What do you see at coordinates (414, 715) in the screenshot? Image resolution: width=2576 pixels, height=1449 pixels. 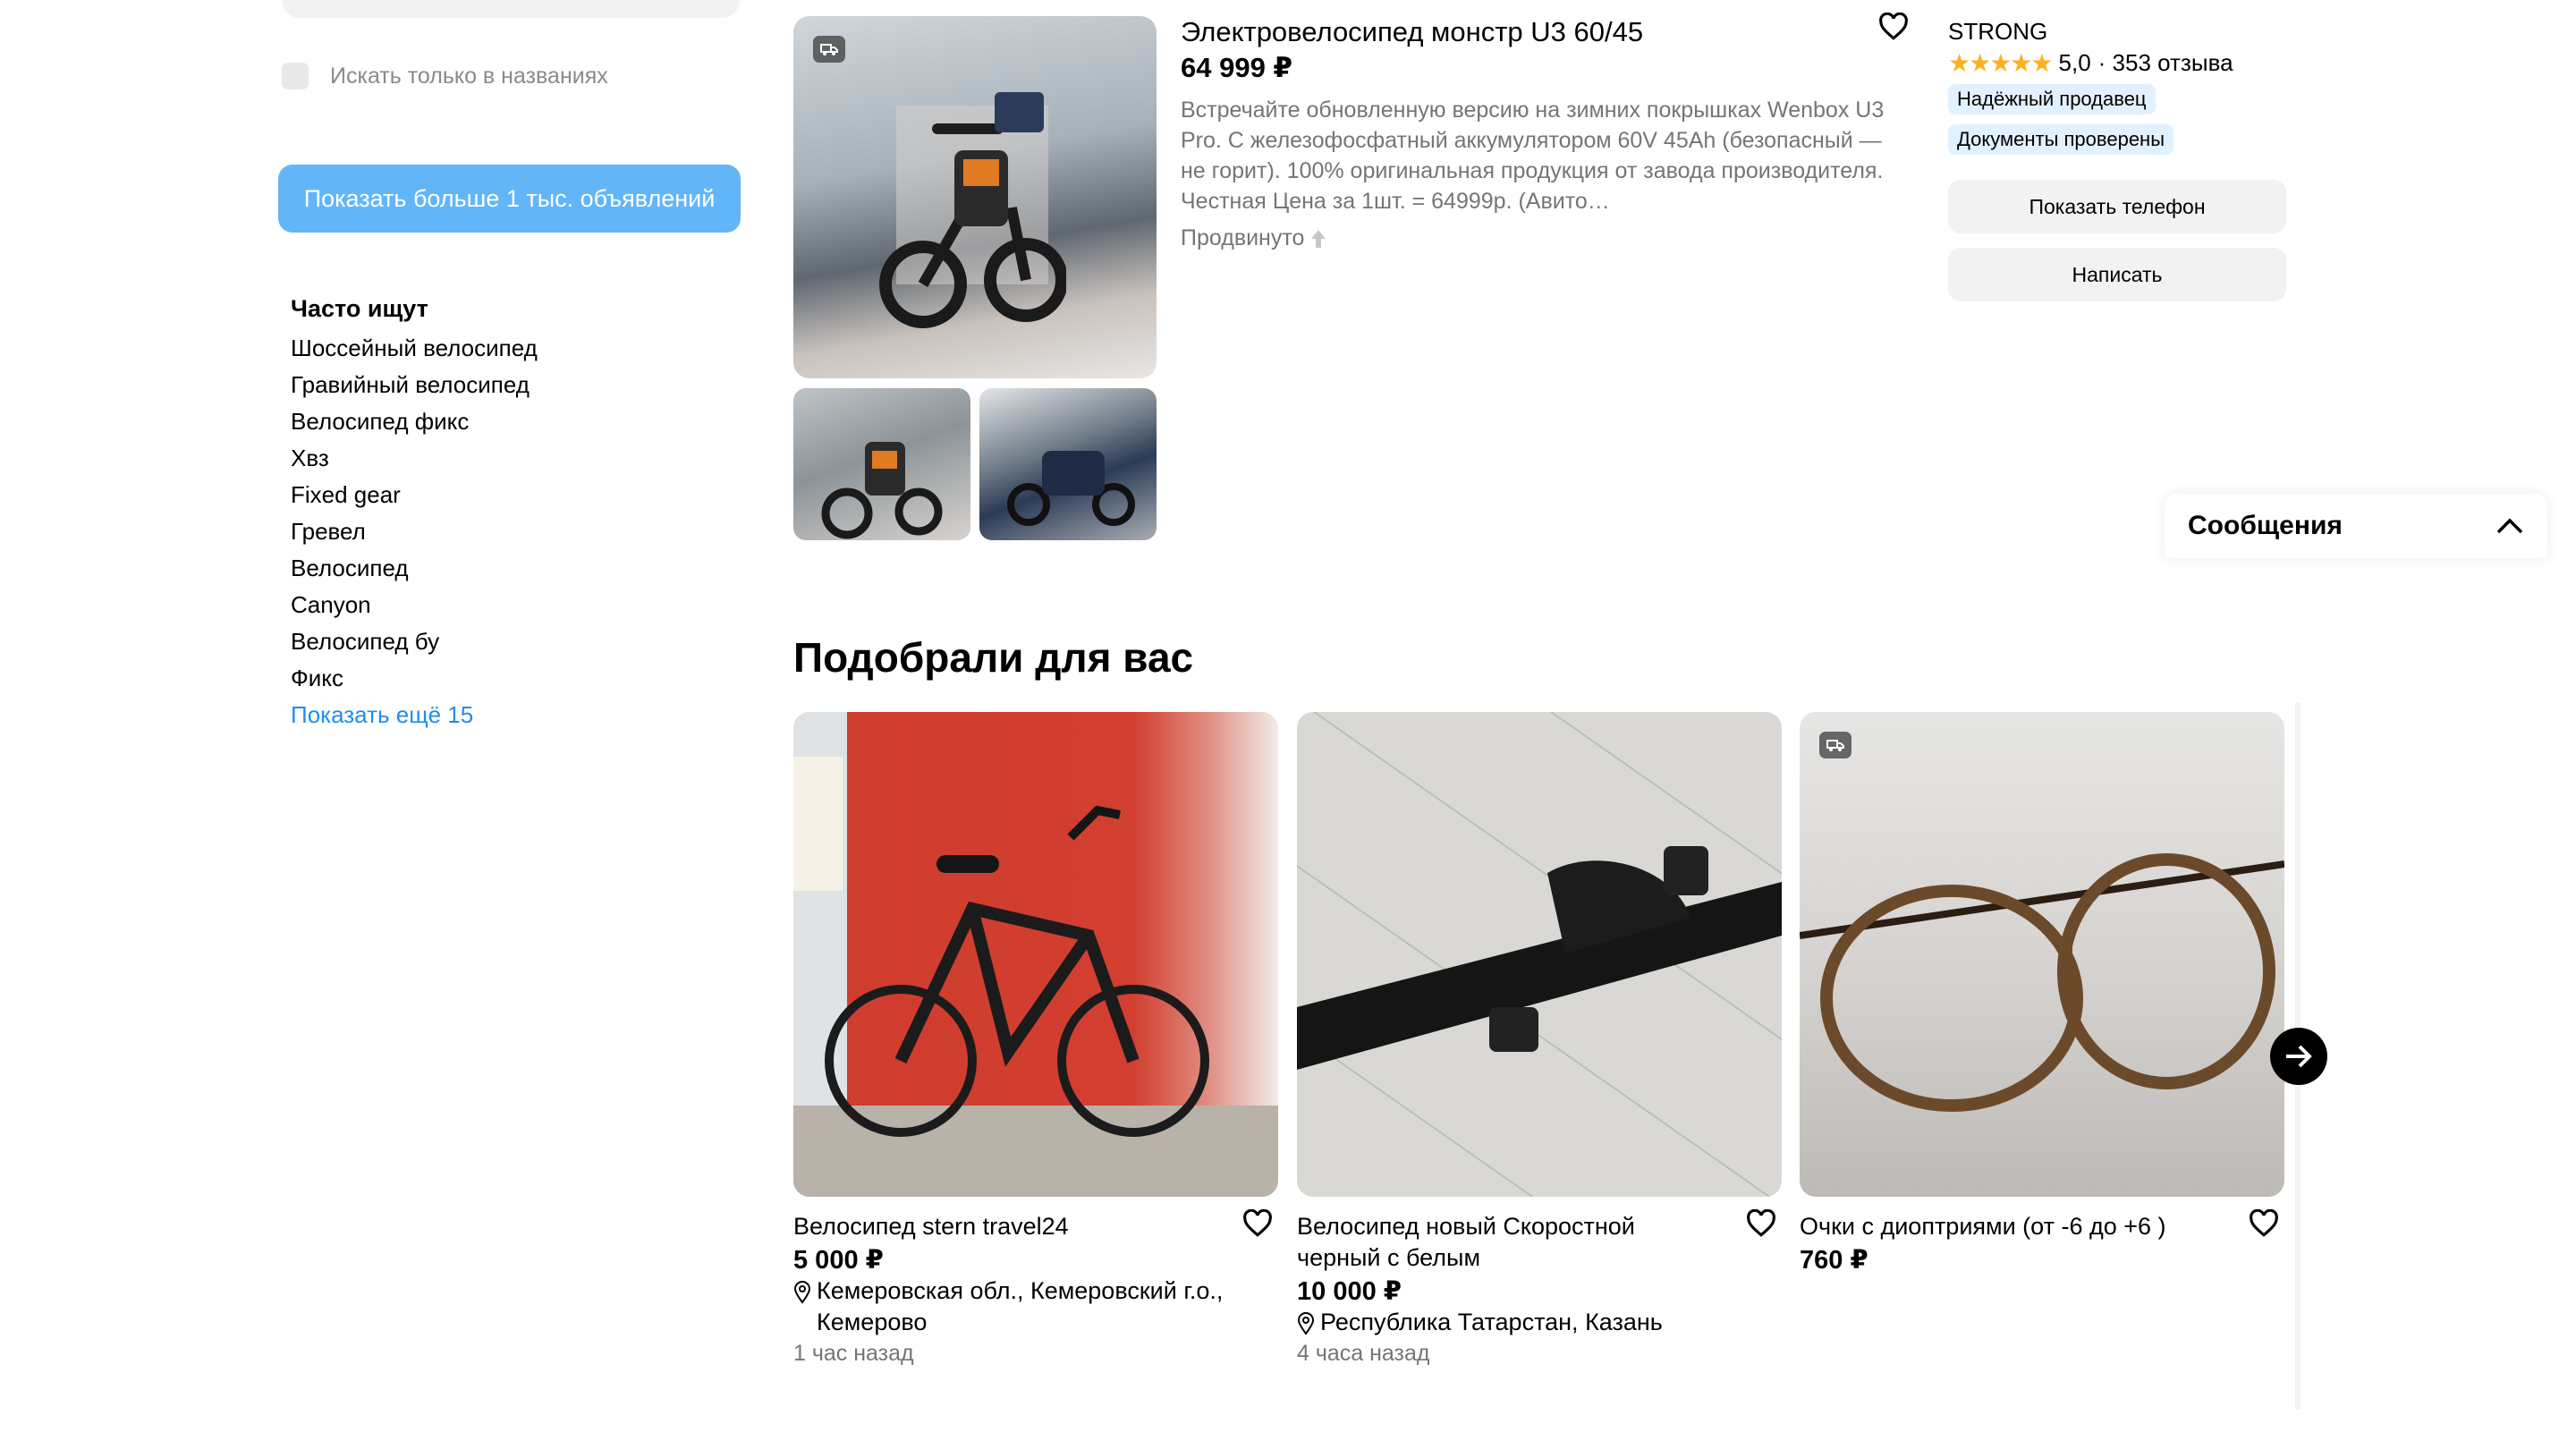 I see `show-more-searches-link: Показать ещё 15` at bounding box center [414, 715].